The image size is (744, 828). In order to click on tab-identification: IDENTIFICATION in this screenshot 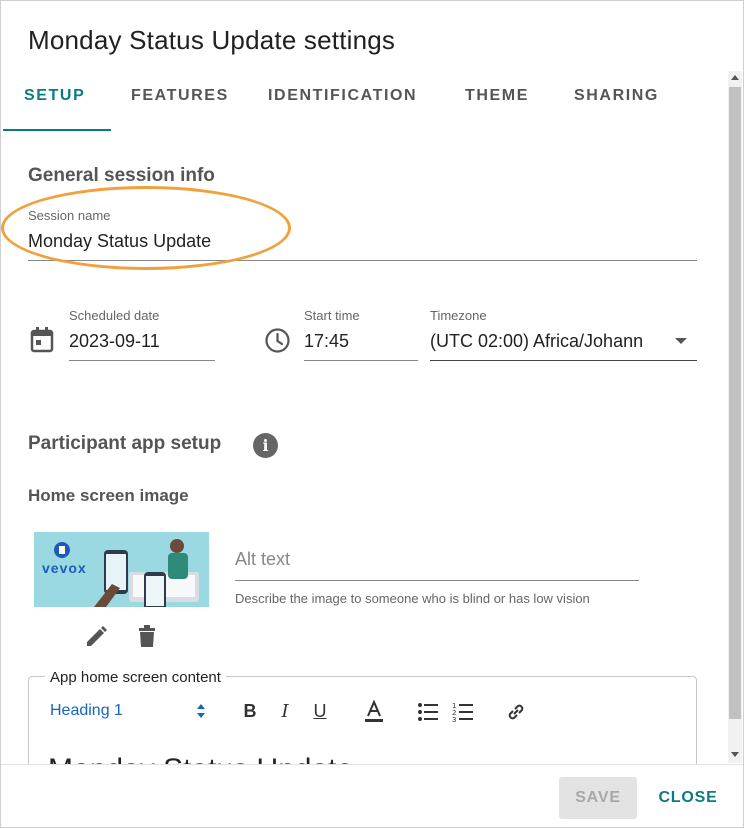, I will do `click(342, 103)`.